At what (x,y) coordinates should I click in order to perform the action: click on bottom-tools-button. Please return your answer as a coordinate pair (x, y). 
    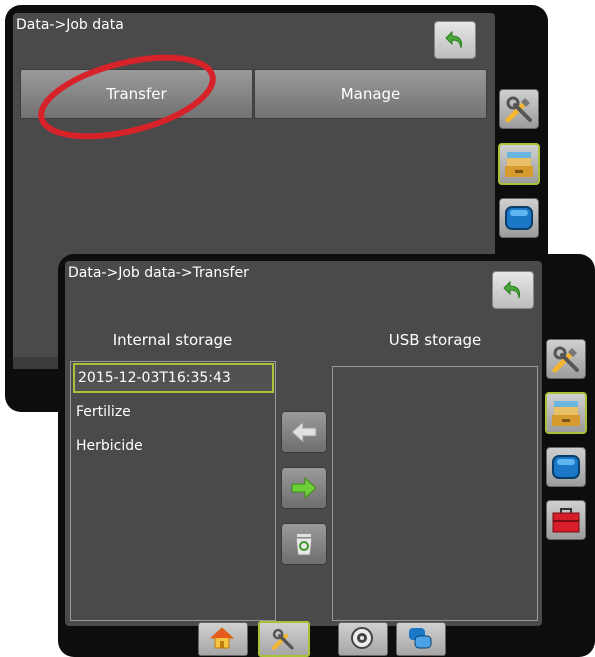
    Looking at the image, I should click on (284, 639).